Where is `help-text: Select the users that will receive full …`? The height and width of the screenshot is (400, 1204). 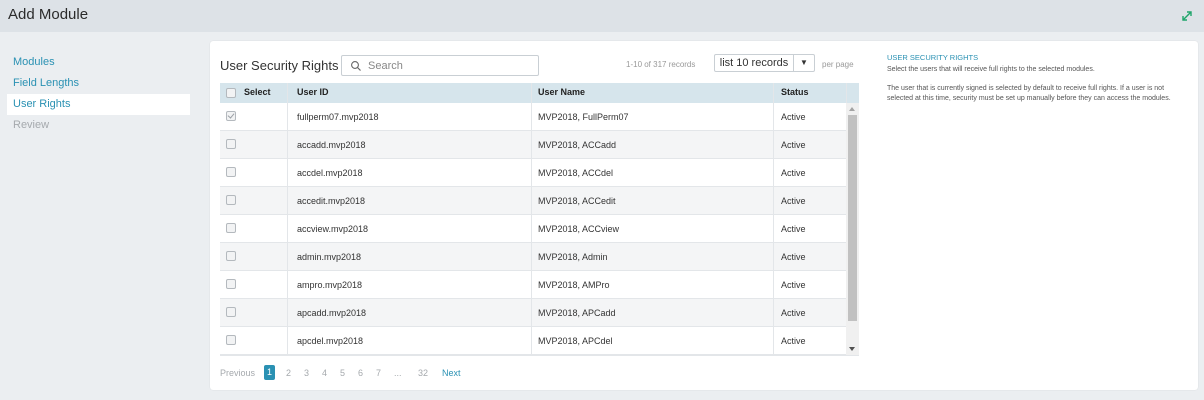
help-text: Select the users that will receive full … is located at coordinates (991, 69).